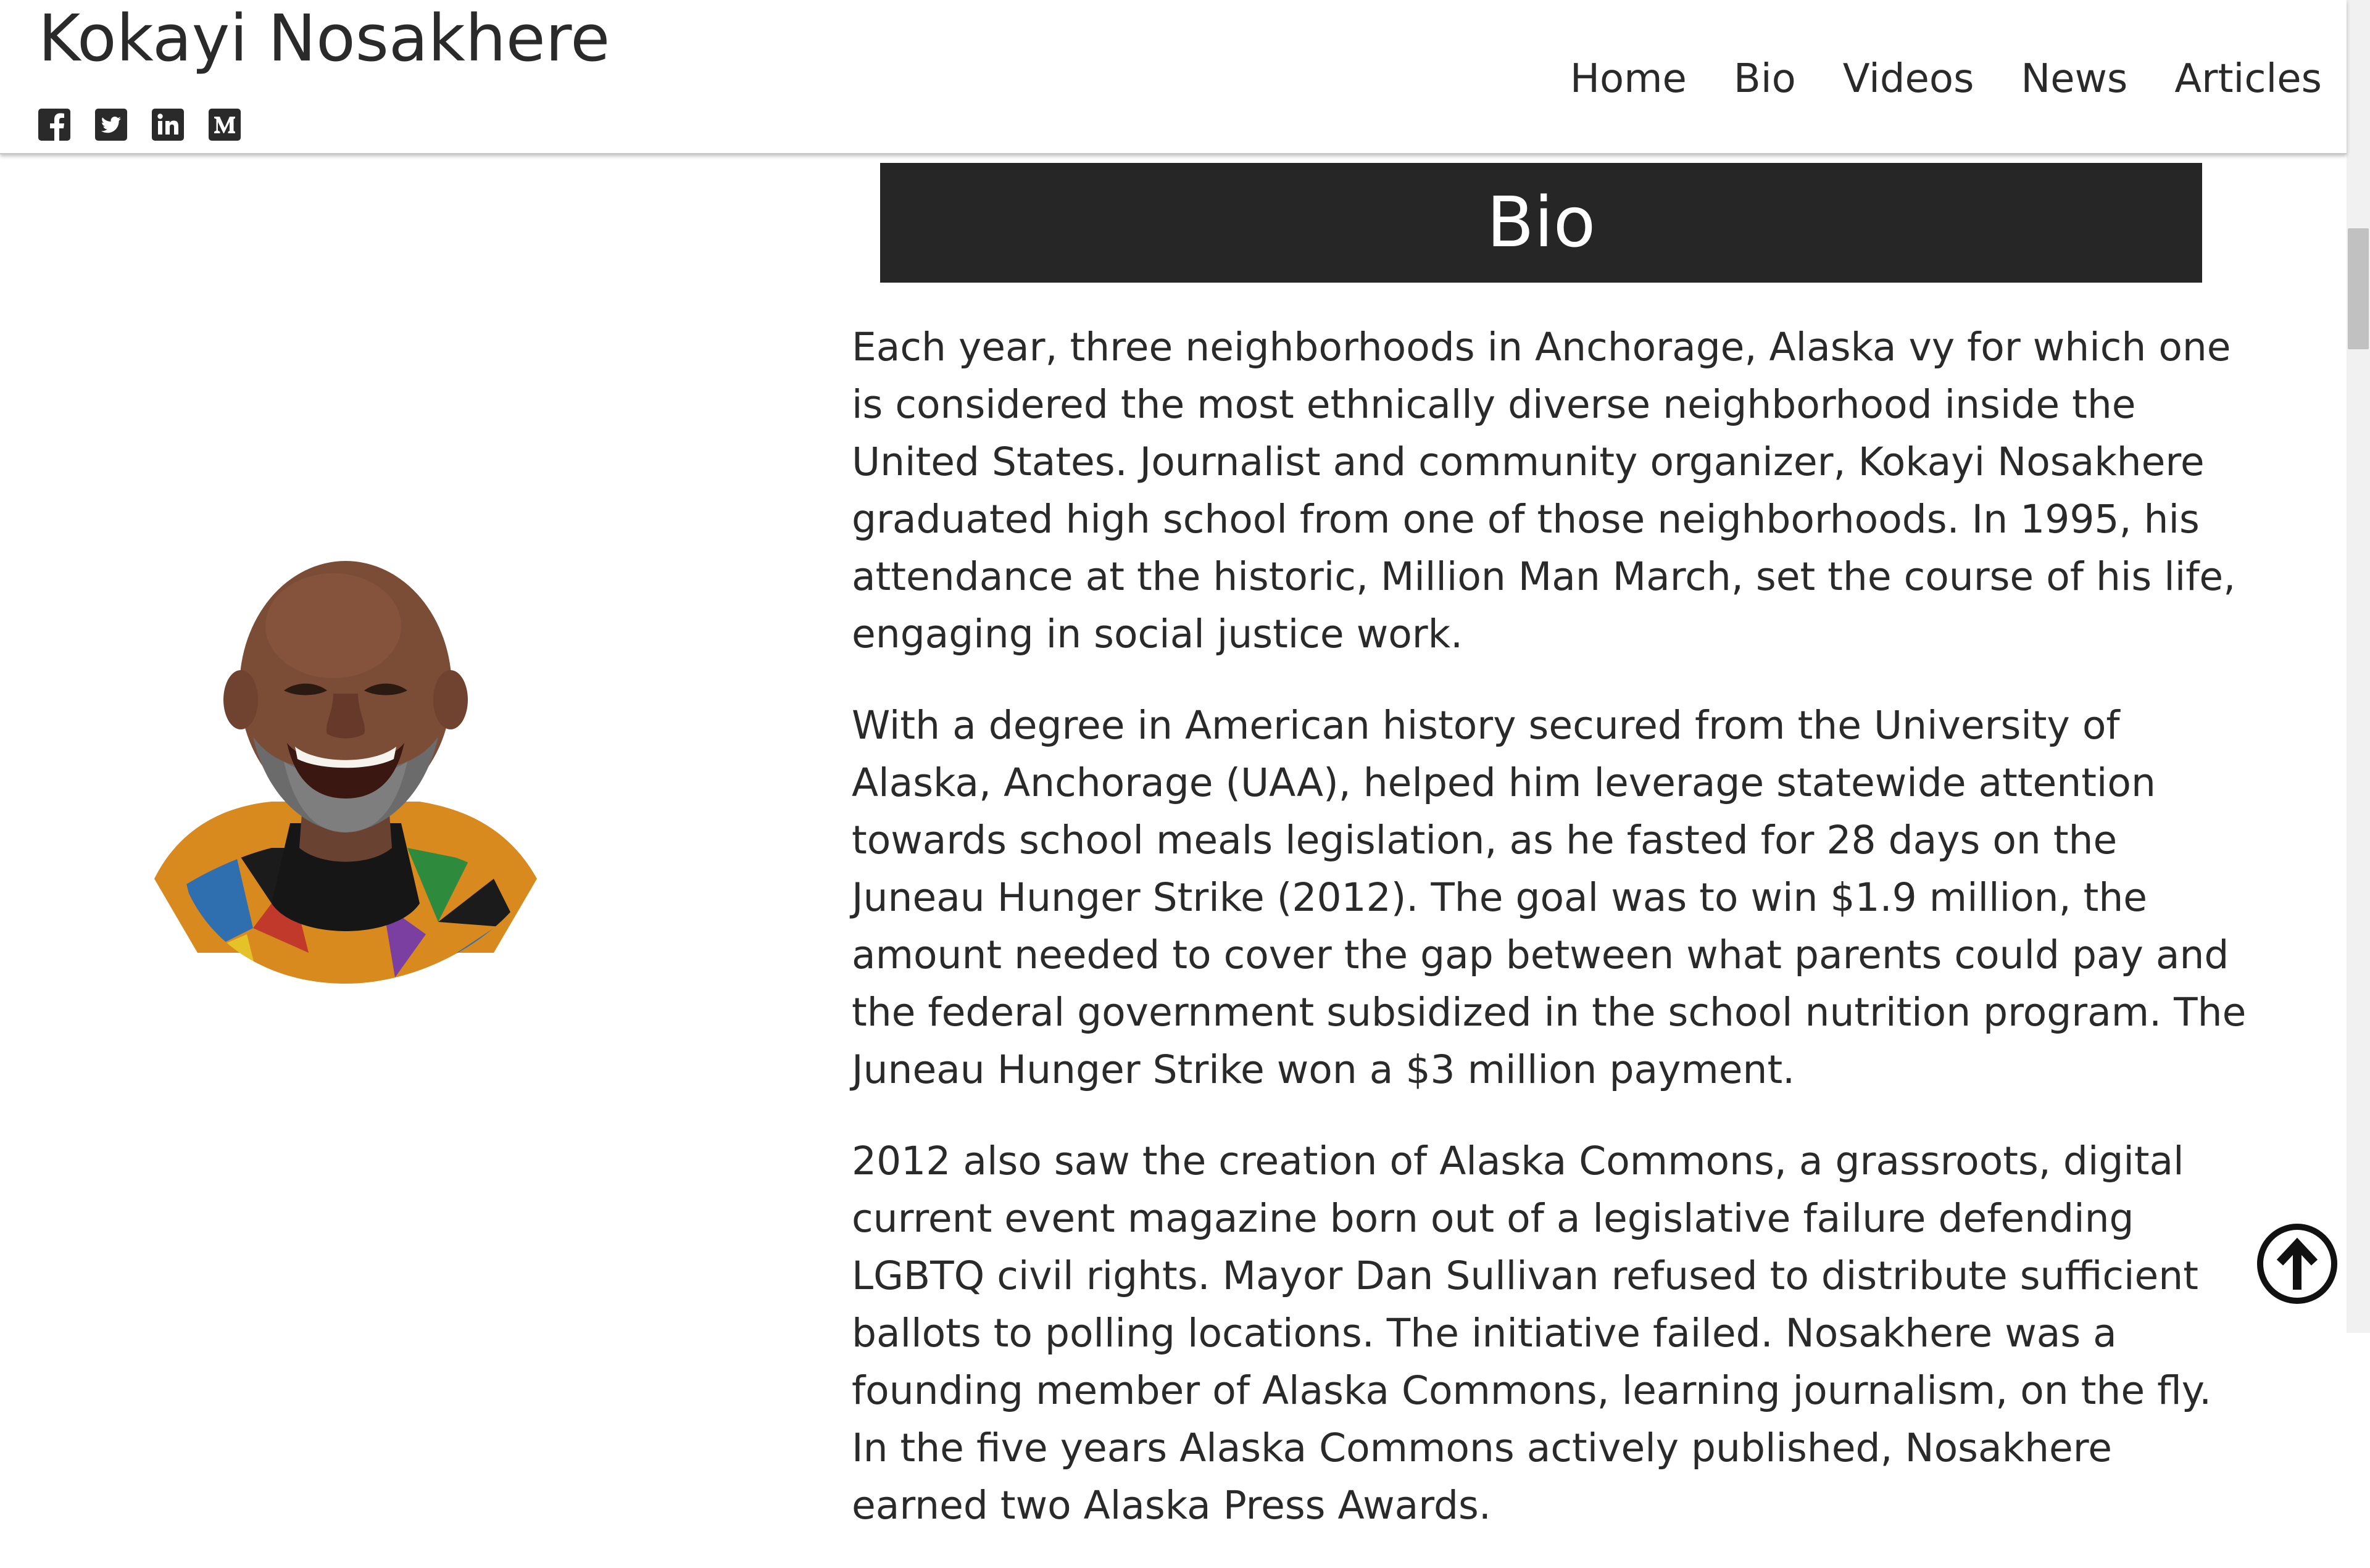 The height and width of the screenshot is (1568, 2370). Describe the element at coordinates (2358, 666) in the screenshot. I see `scrollbar-track` at that location.